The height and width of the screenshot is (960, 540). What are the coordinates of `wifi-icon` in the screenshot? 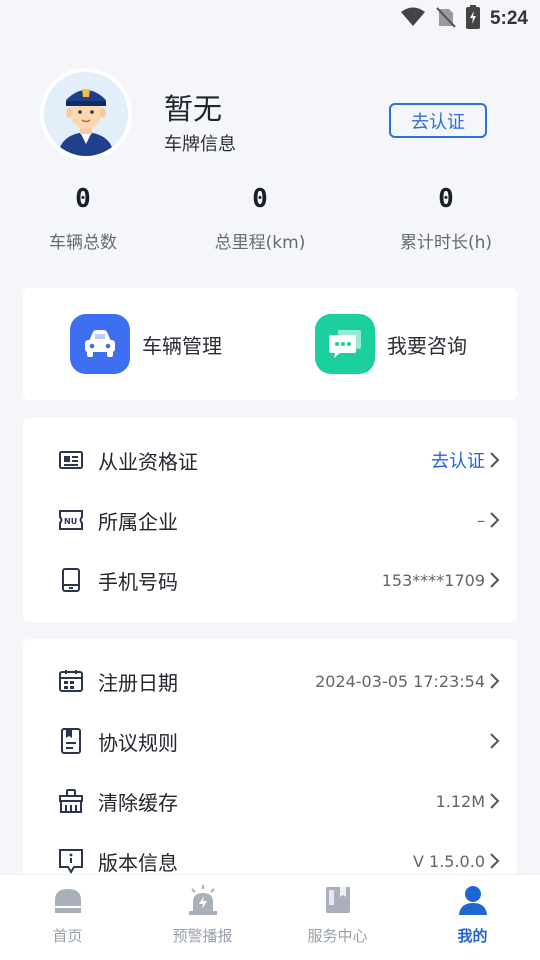 It's located at (413, 19).